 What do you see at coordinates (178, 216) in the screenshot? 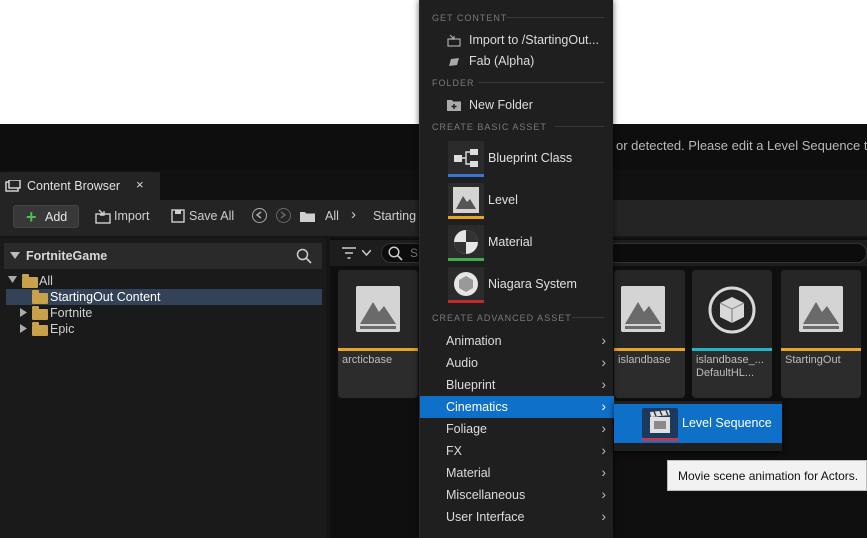
I see `save-all-icon` at bounding box center [178, 216].